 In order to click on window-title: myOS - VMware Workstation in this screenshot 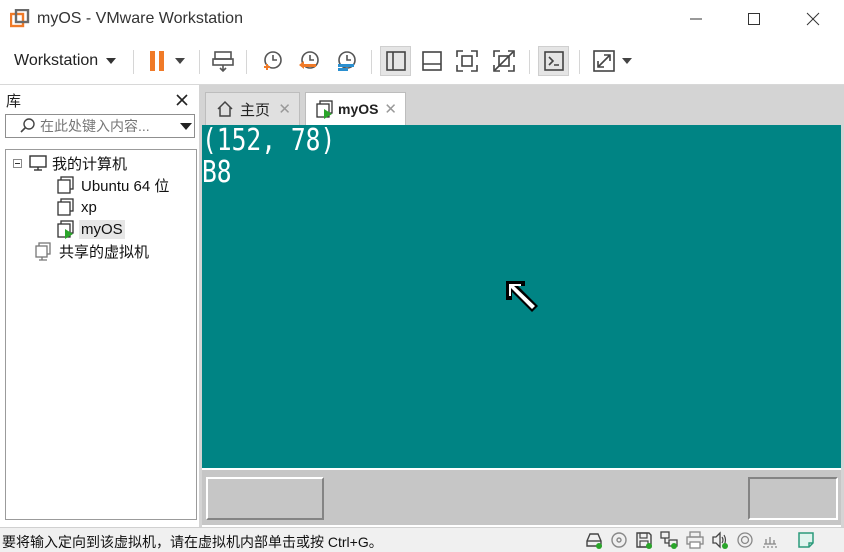, I will do `click(140, 18)`.